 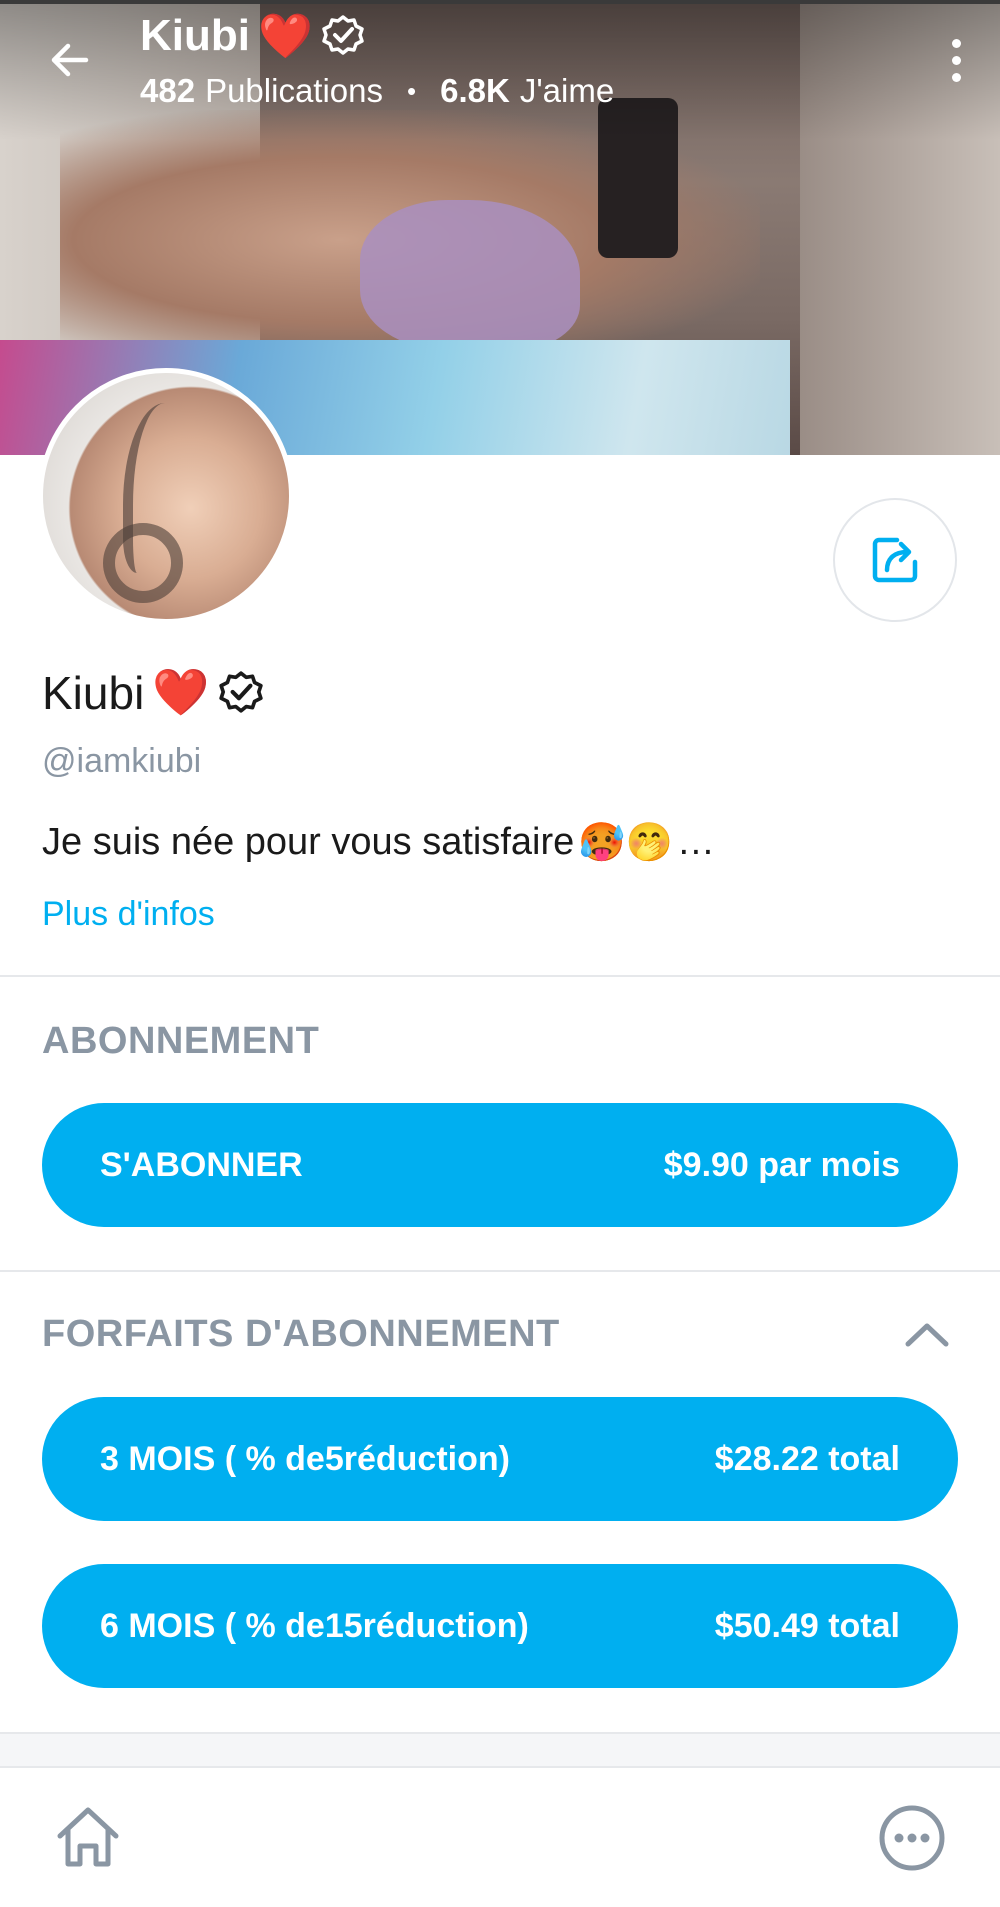 I want to click on more-options-button, so click(x=956, y=60).